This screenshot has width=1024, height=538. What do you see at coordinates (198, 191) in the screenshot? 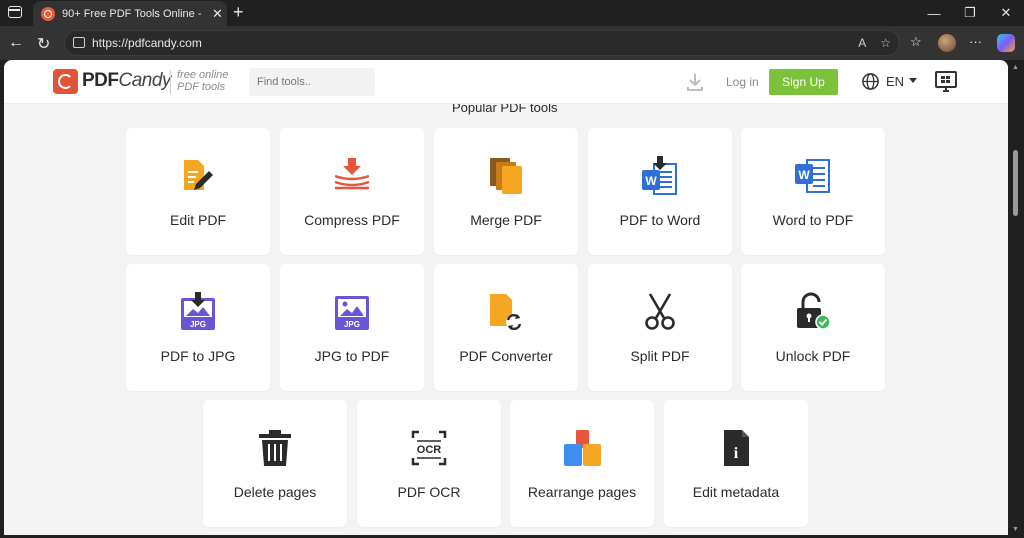
I see `tool-card-edit-pdf: Edit PDF` at bounding box center [198, 191].